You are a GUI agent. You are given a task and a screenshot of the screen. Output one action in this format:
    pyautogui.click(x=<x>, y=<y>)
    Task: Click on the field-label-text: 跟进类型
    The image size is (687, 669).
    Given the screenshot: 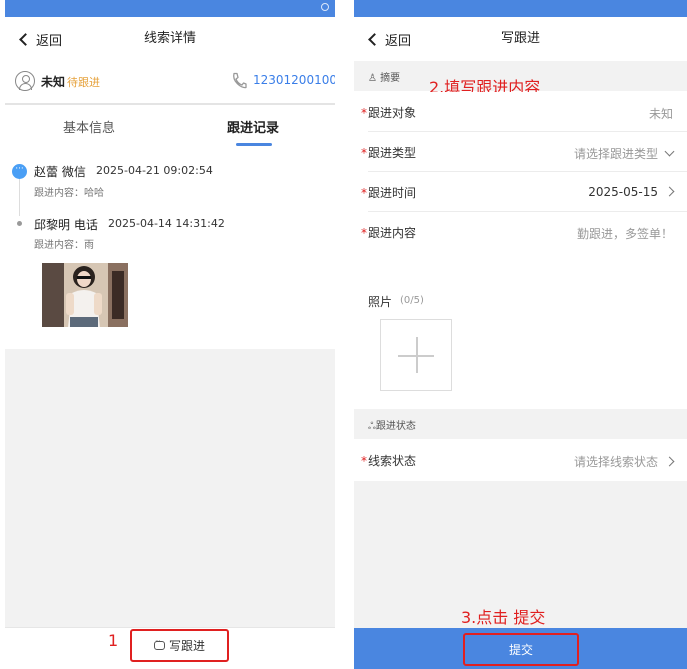 What is the action you would take?
    pyautogui.click(x=392, y=153)
    